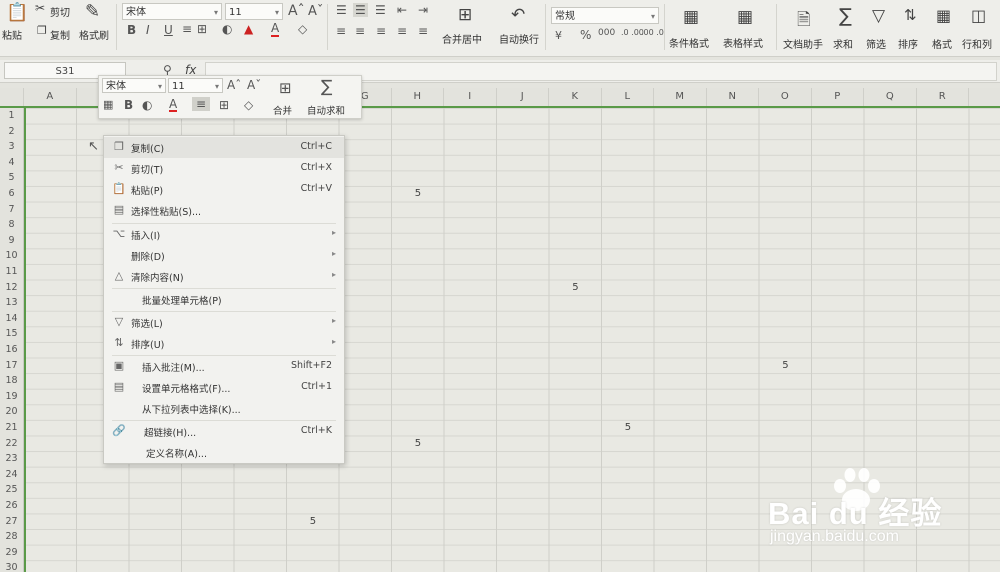 This screenshot has height=572, width=1000. Describe the element at coordinates (282, 110) in the screenshot. I see `merge-button: 合并` at that location.